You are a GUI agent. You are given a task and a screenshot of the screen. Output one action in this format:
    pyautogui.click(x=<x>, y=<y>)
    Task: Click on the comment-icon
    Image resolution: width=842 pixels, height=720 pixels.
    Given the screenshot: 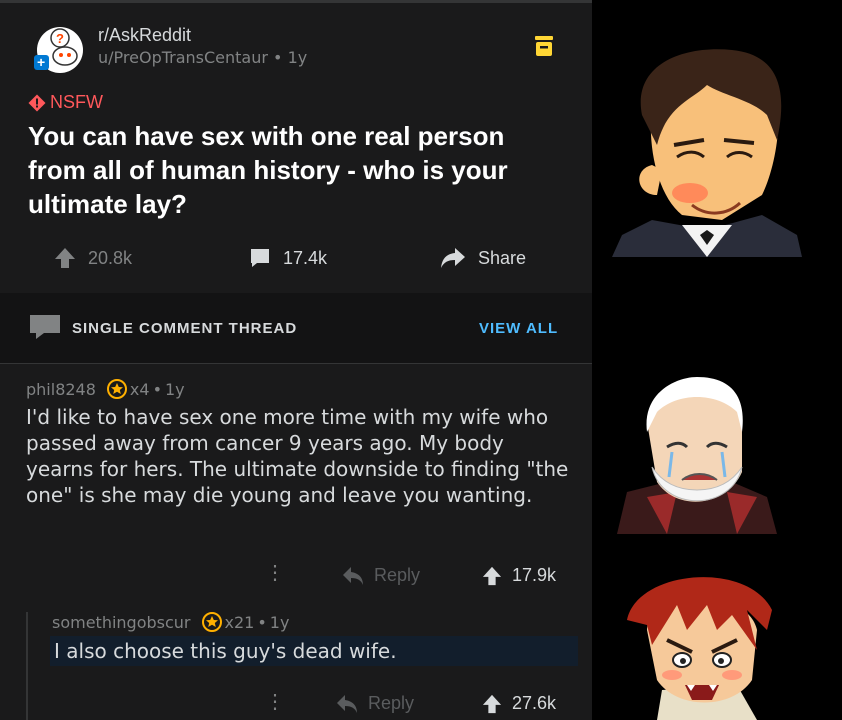 What is the action you would take?
    pyautogui.click(x=260, y=258)
    